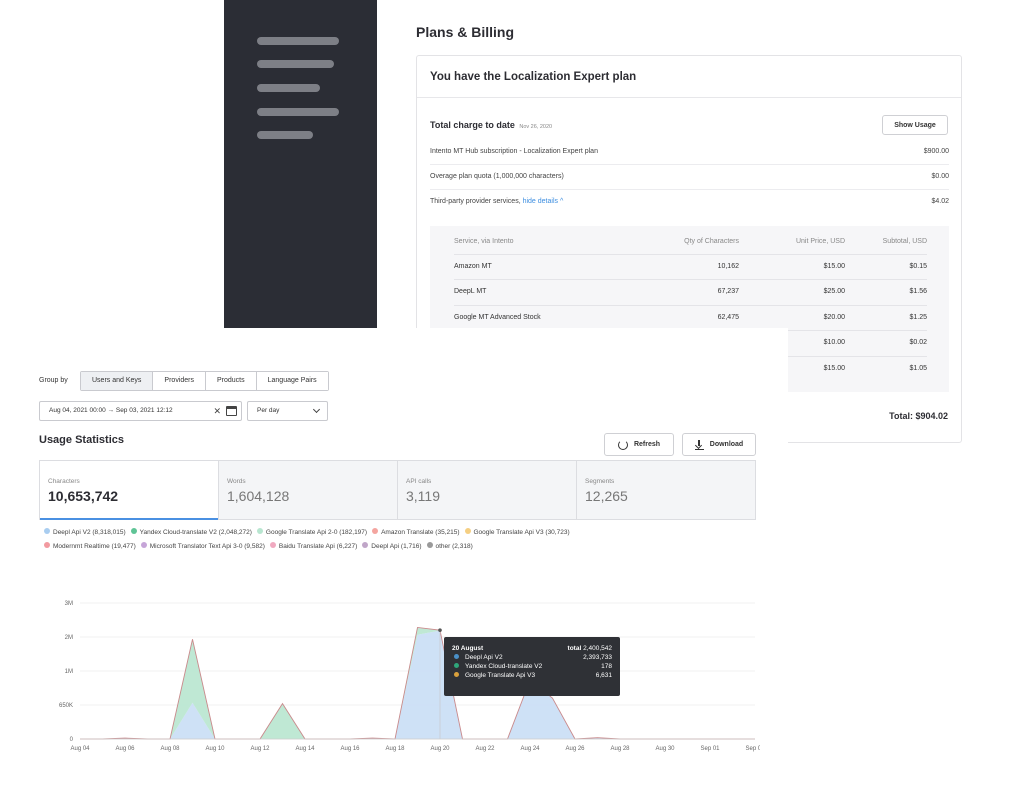 The width and height of the screenshot is (1024, 790). I want to click on charge-line-amount: $900.00, so click(936, 151).